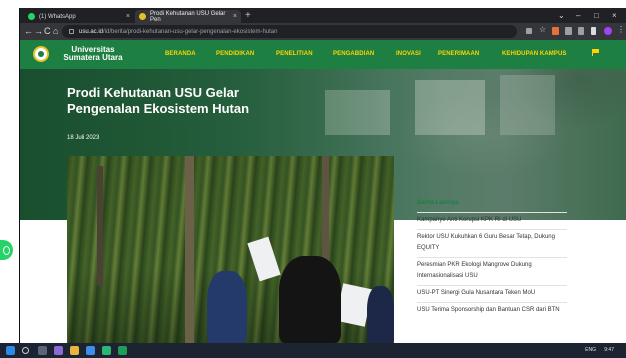  I want to click on share-icon, so click(529, 31).